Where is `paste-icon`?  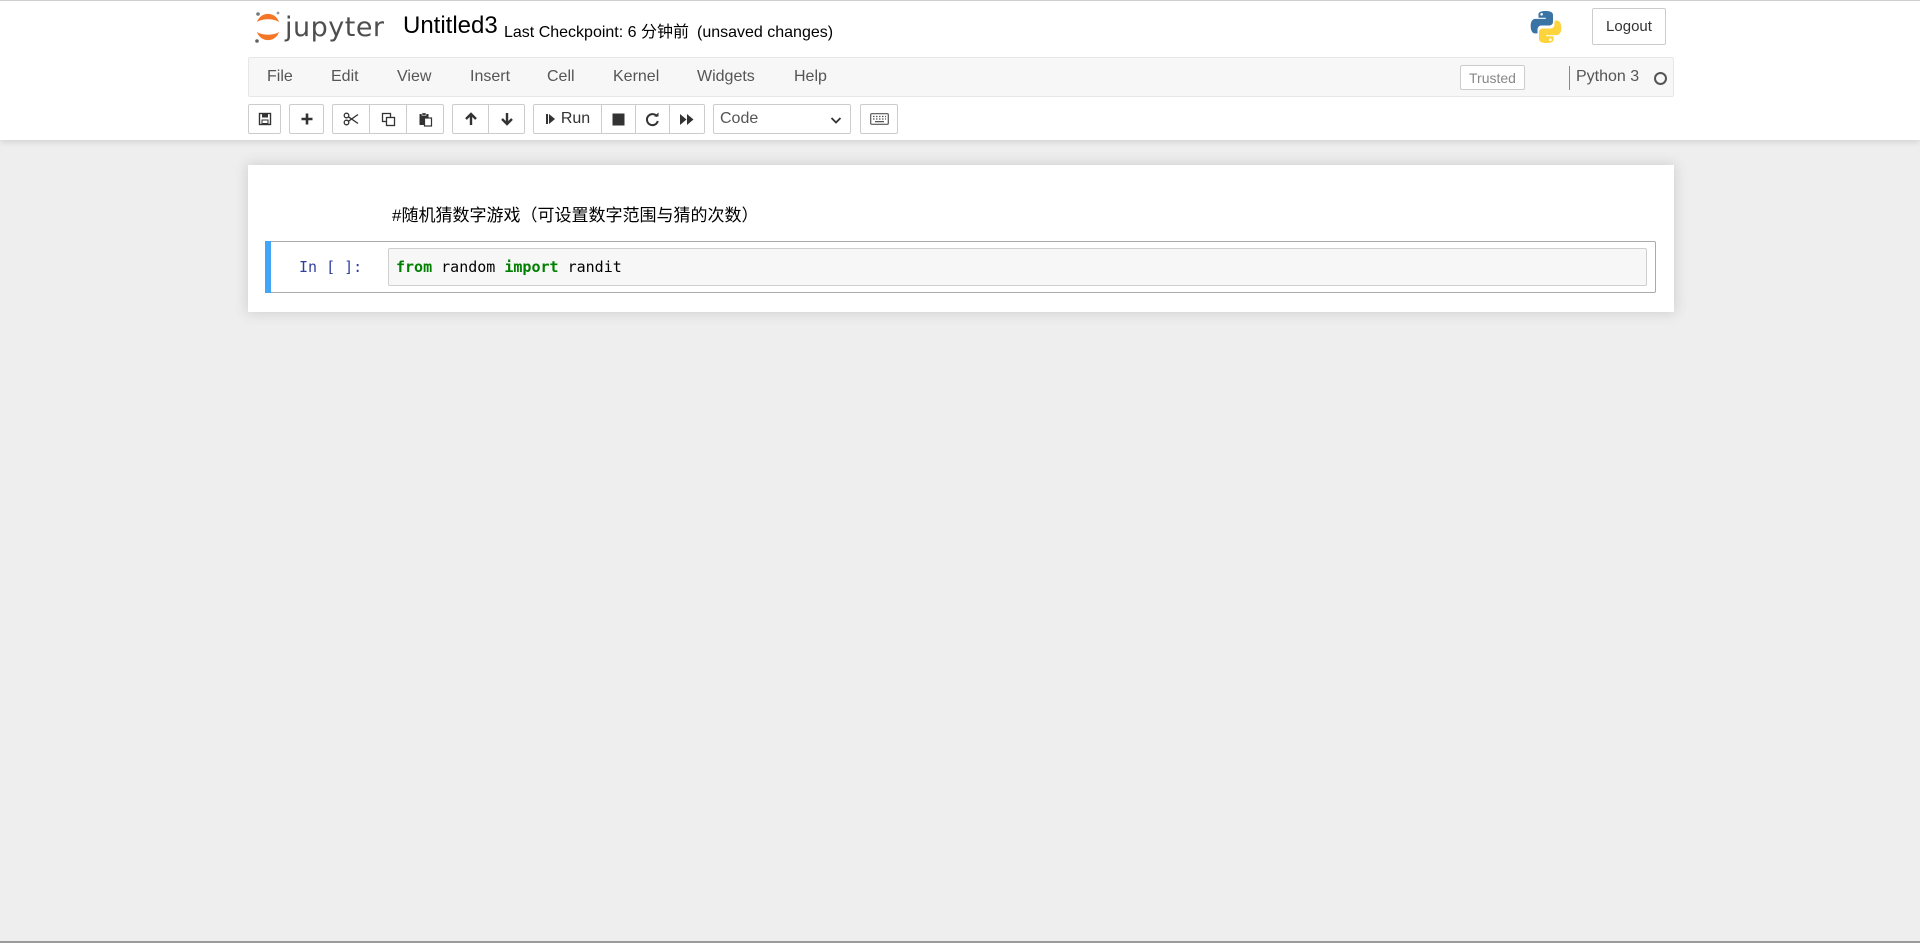
paste-icon is located at coordinates (425, 119).